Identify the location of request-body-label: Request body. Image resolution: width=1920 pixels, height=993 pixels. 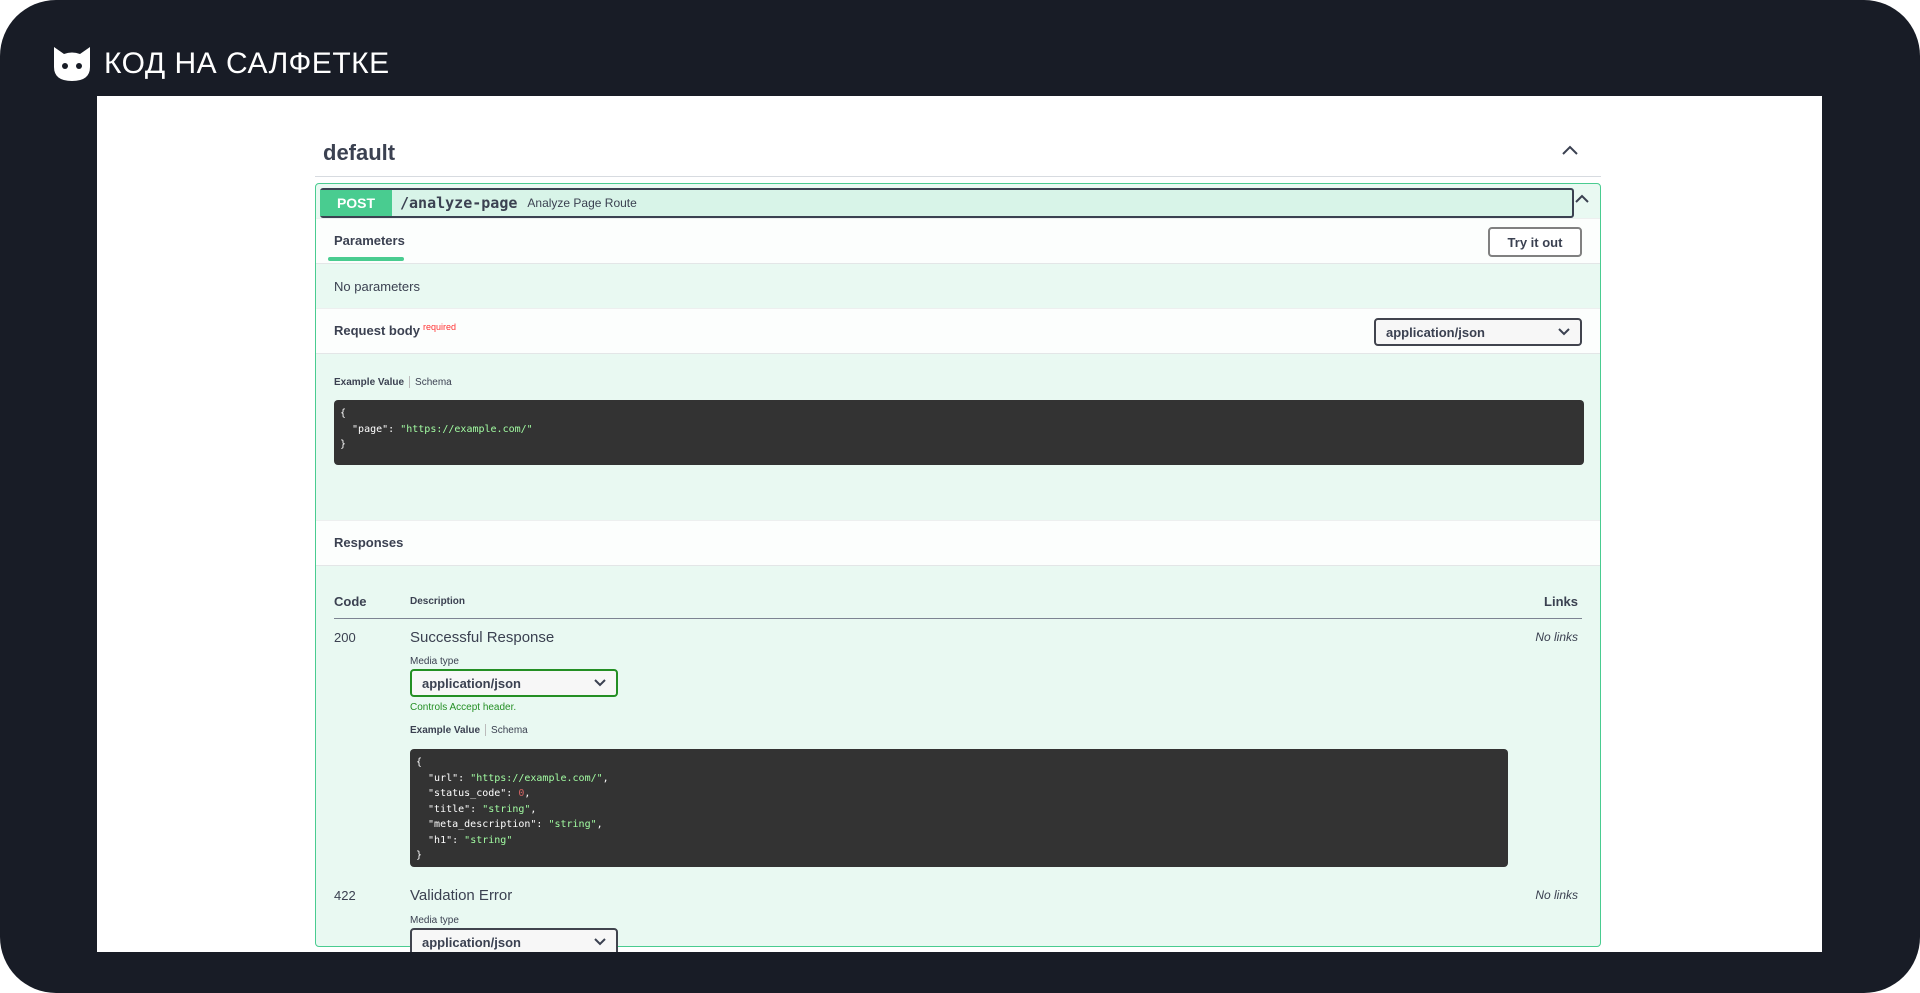
(377, 330).